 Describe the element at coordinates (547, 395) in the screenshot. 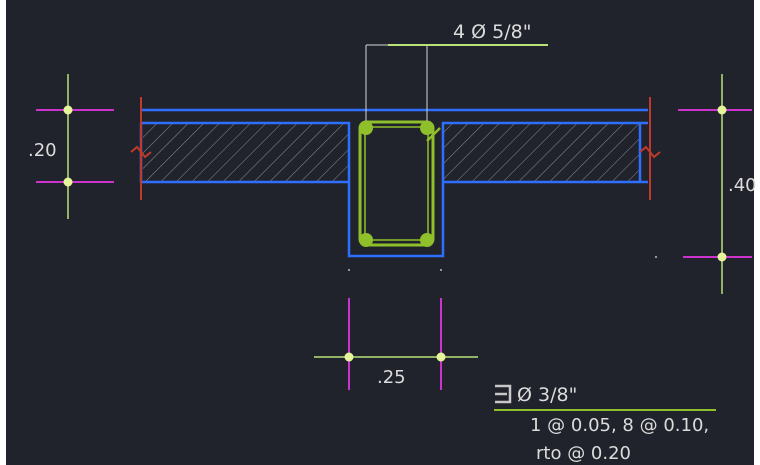

I see `stirrup-diameter-label: Ø 3/8"` at that location.